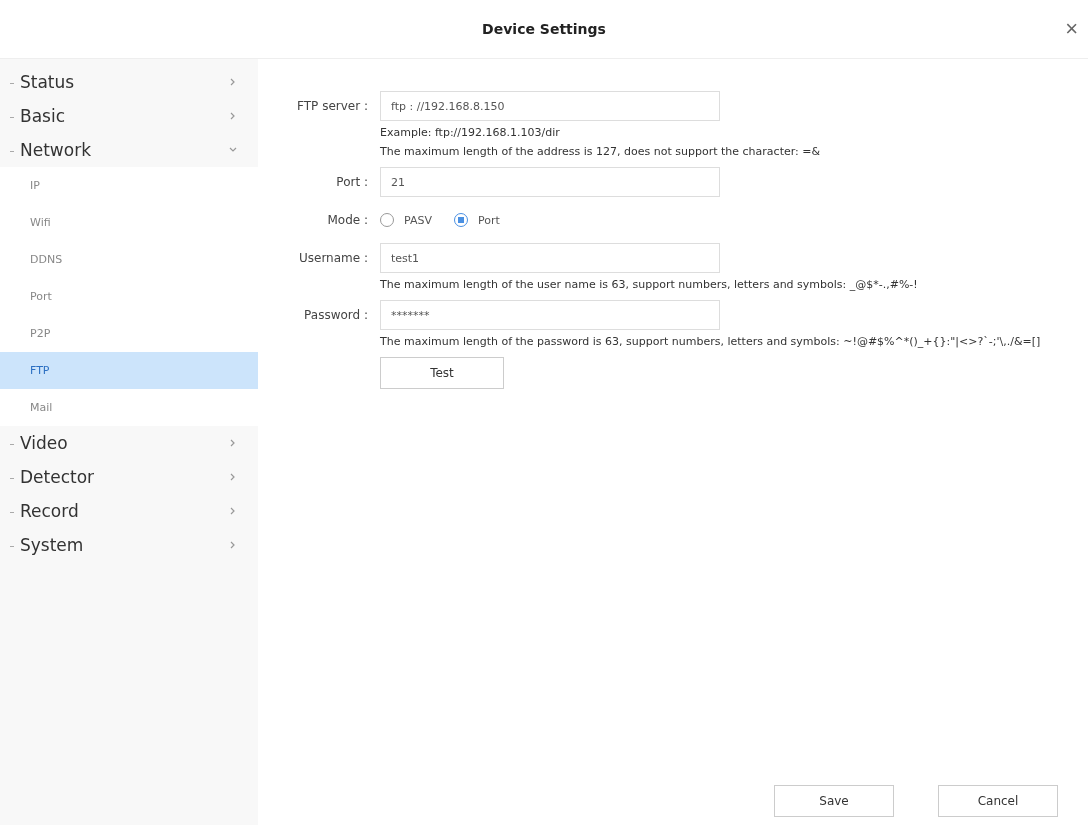  Describe the element at coordinates (470, 132) in the screenshot. I see `hint-text: Example: ftp://192.168.1.103/dir` at that location.